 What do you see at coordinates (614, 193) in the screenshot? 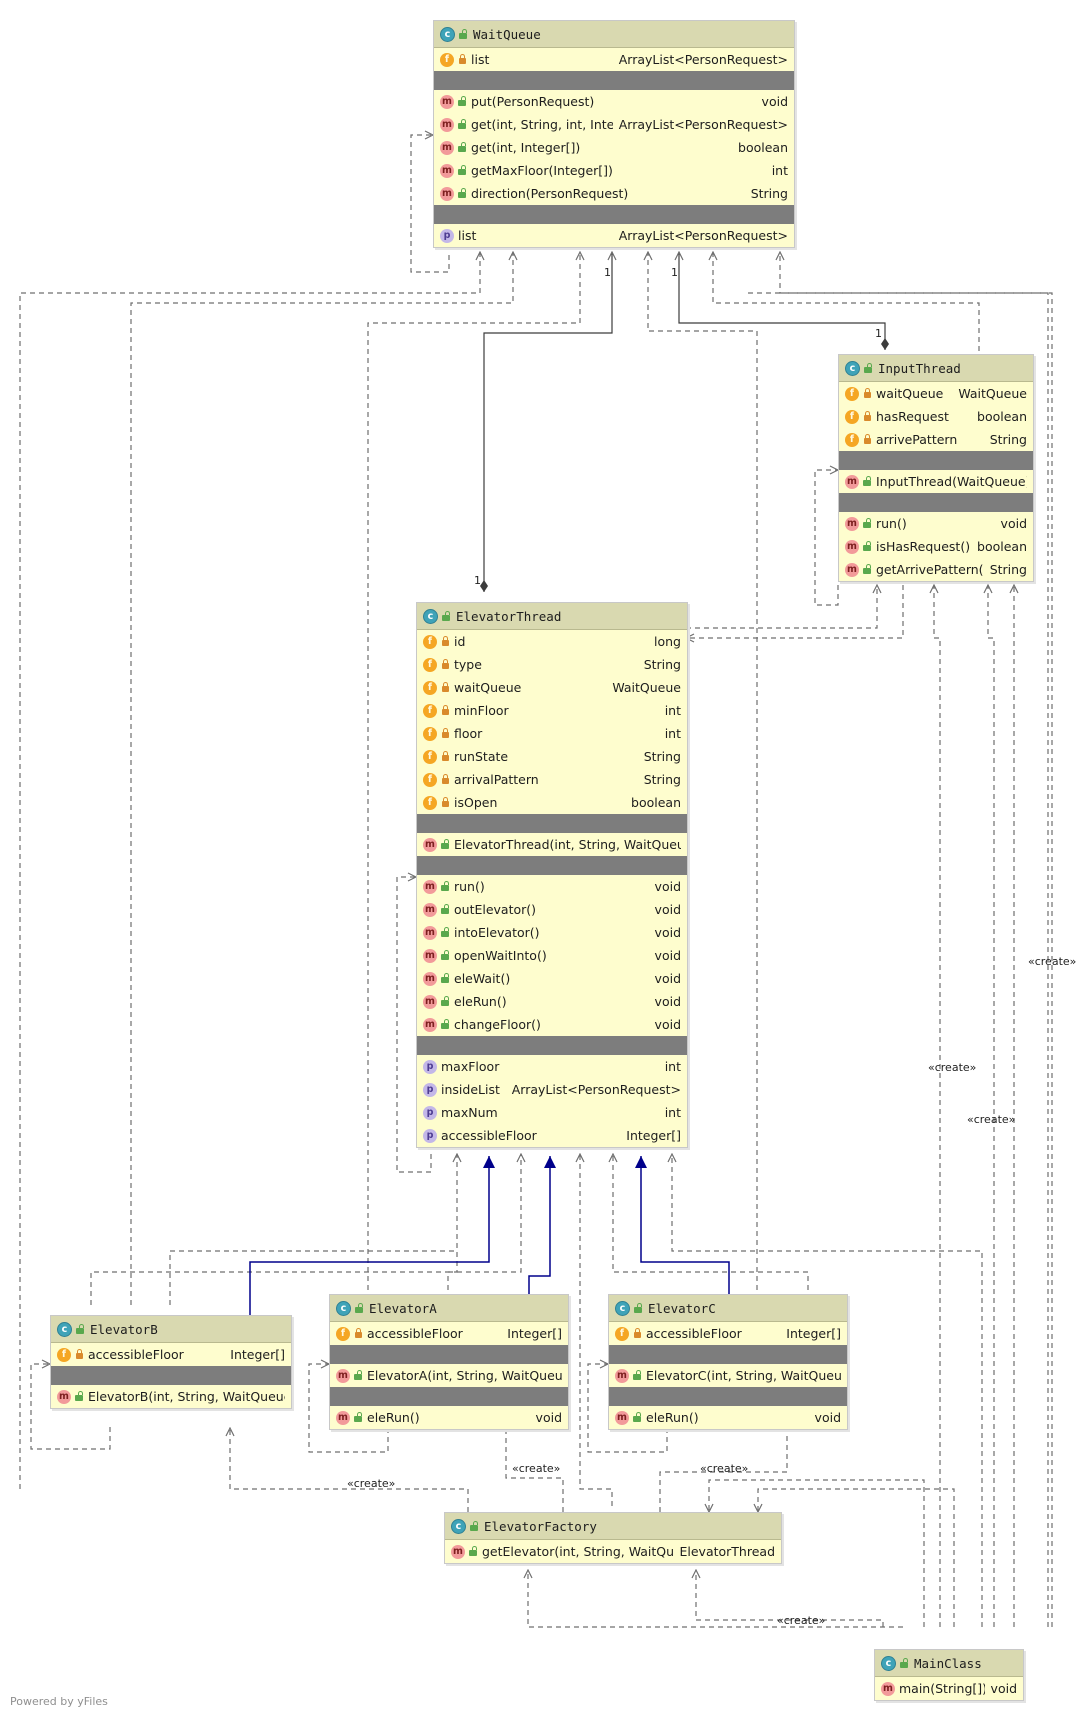
I see `method-row: m direction(PersonRequest) String` at bounding box center [614, 193].